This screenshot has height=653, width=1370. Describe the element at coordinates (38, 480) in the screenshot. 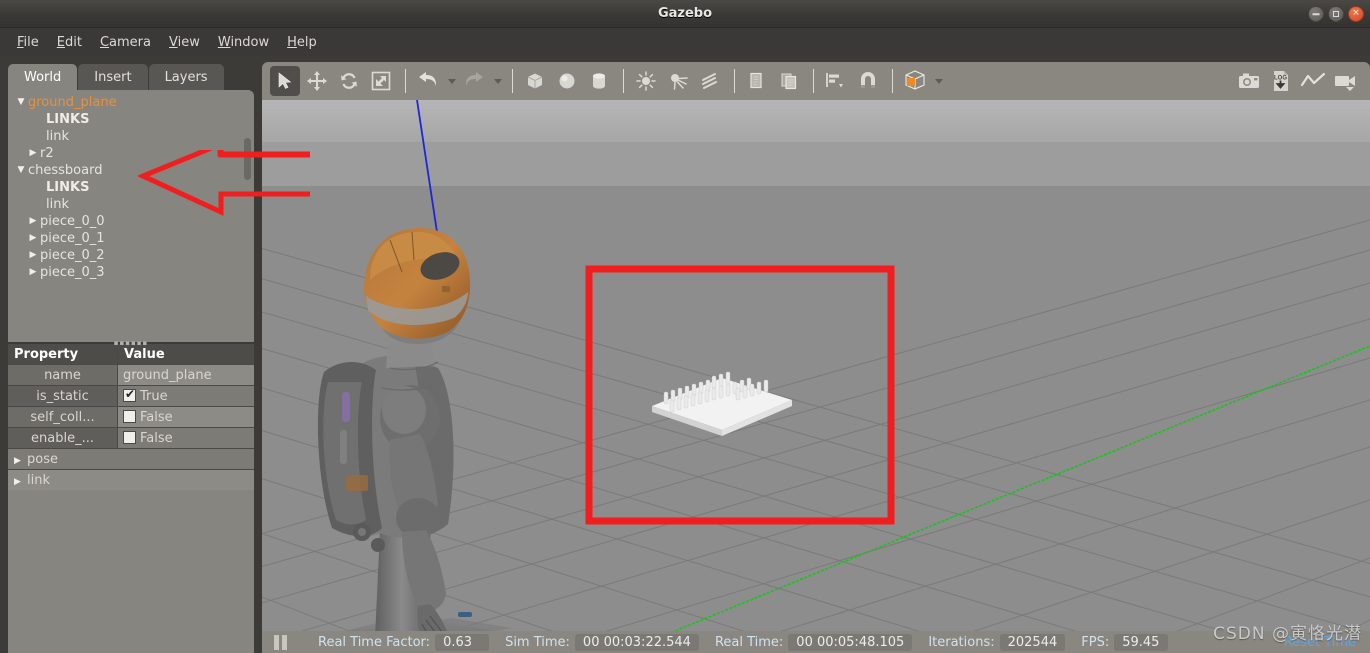

I see `row-label-text: link` at that location.